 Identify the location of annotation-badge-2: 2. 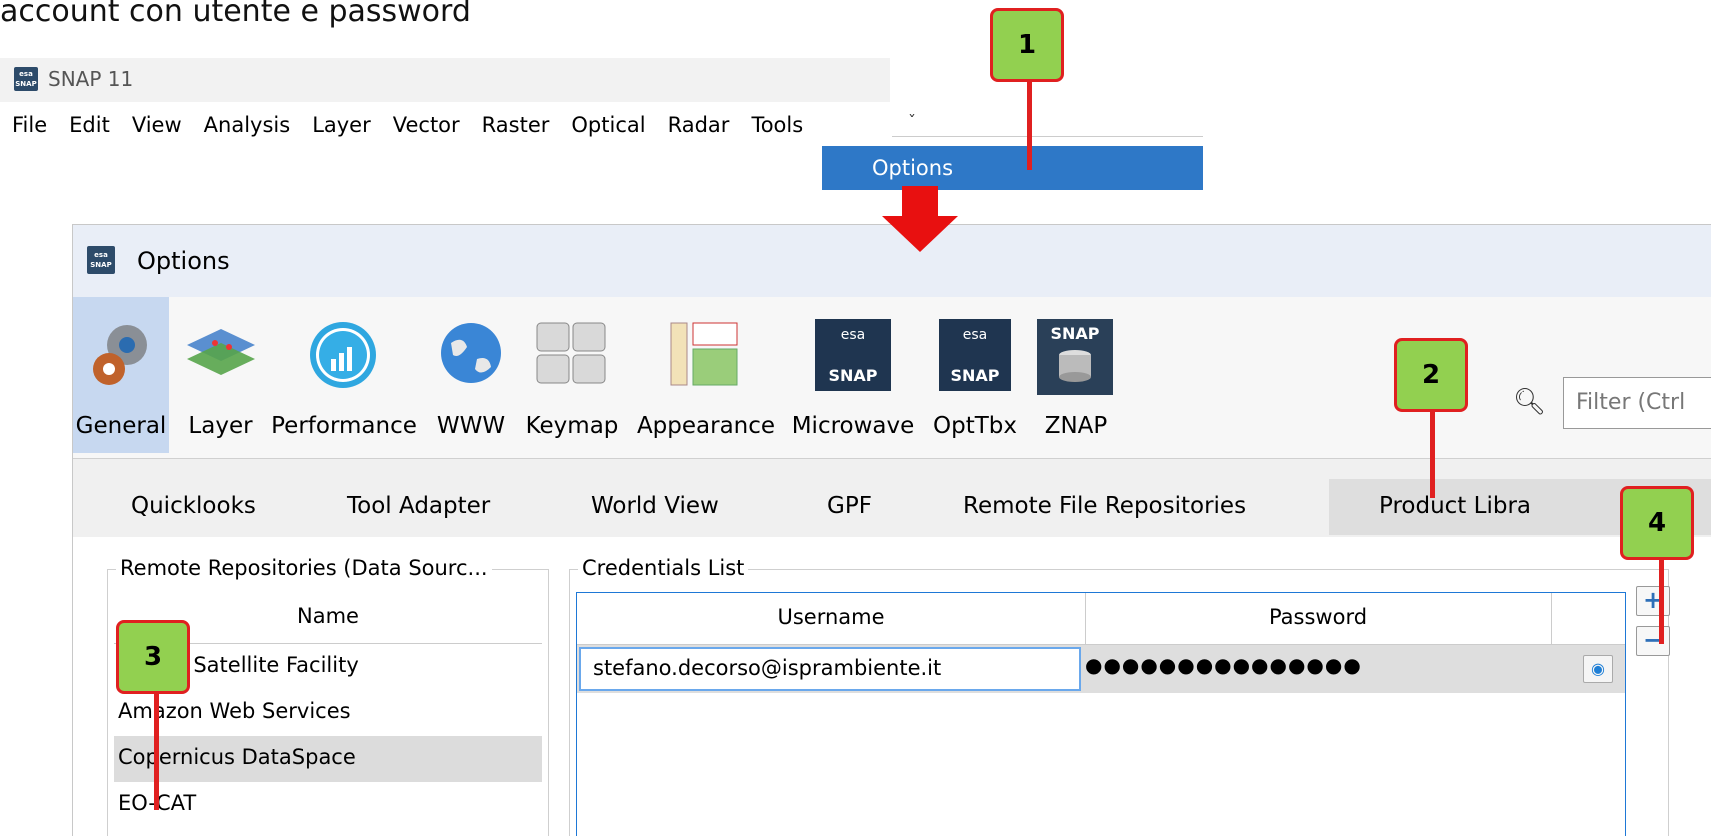
(1431, 375).